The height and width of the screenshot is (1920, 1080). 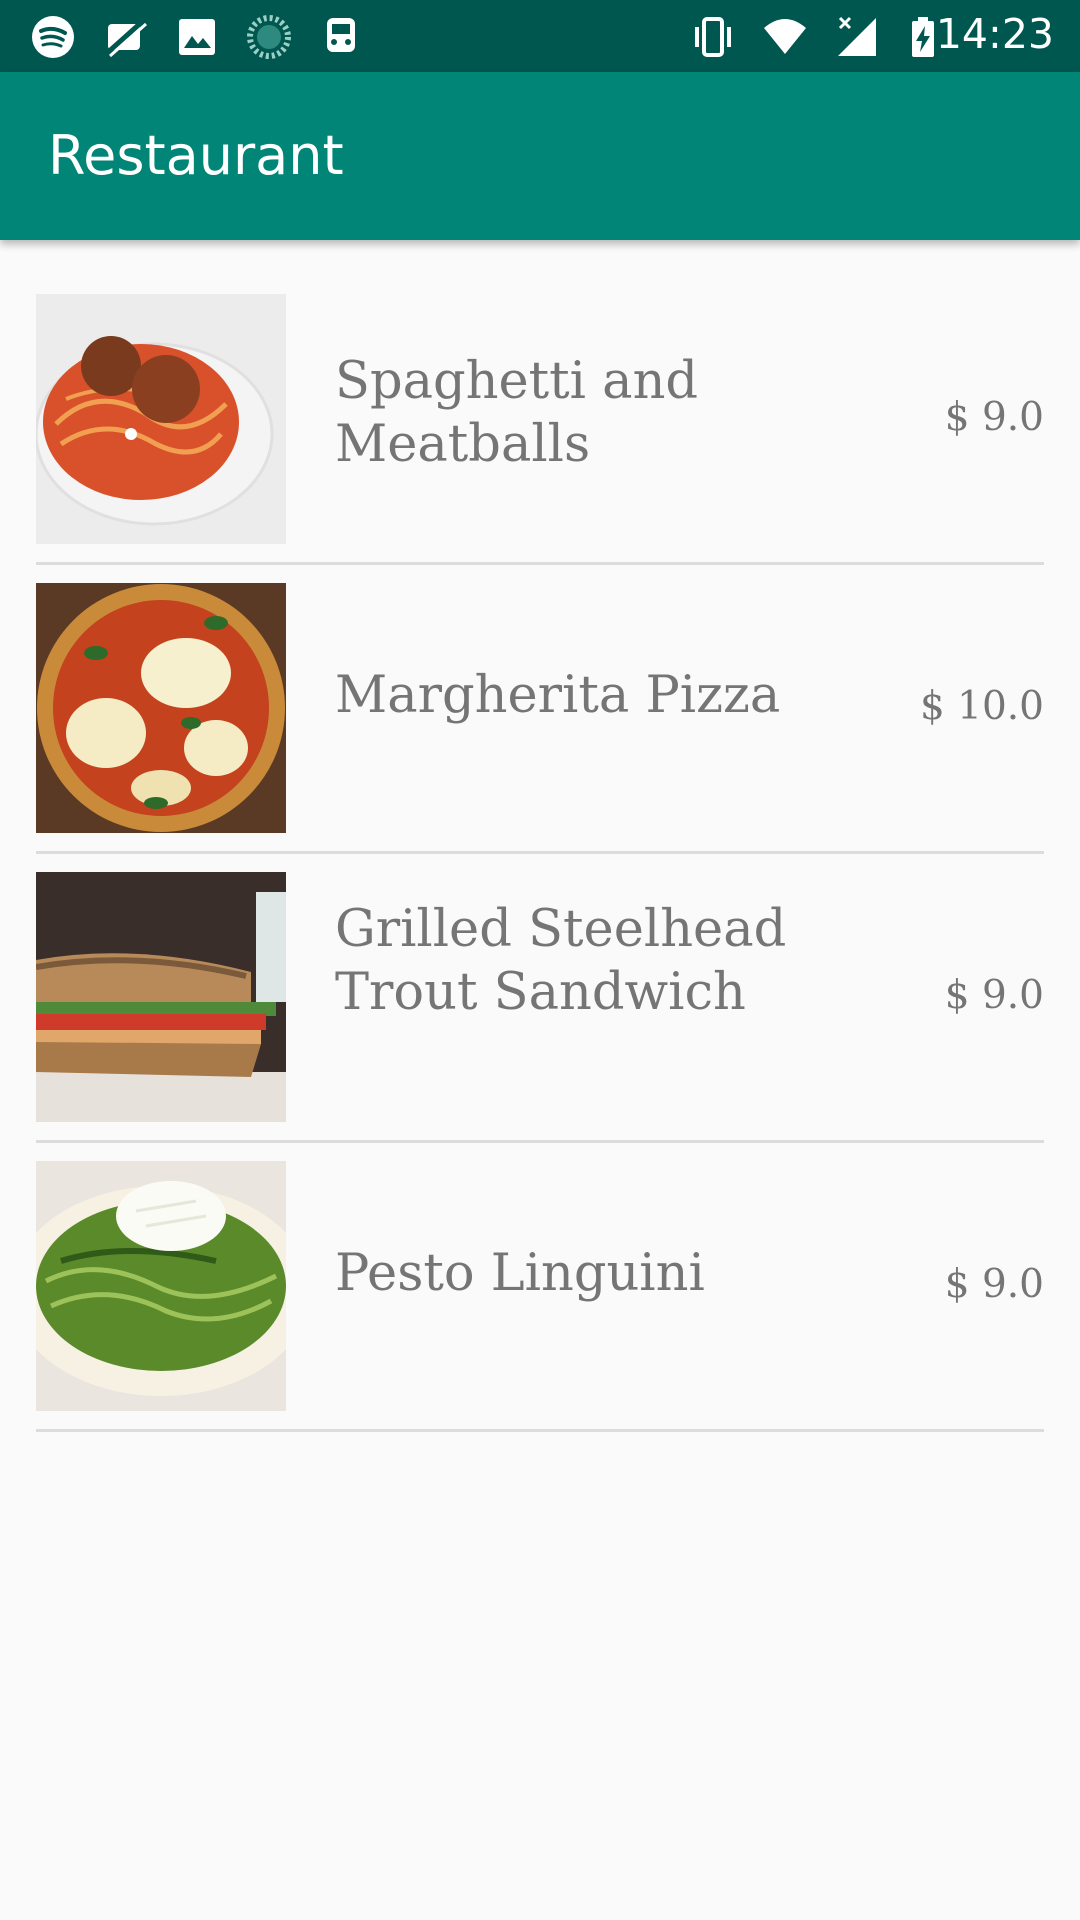 What do you see at coordinates (540, 36) in the screenshot?
I see `status-bar: 14:23` at bounding box center [540, 36].